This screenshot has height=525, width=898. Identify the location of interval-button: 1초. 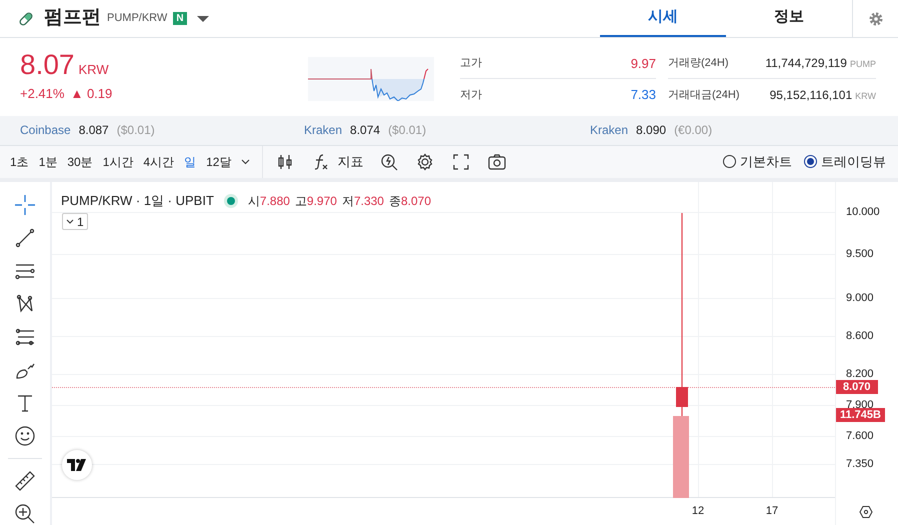
(19, 161).